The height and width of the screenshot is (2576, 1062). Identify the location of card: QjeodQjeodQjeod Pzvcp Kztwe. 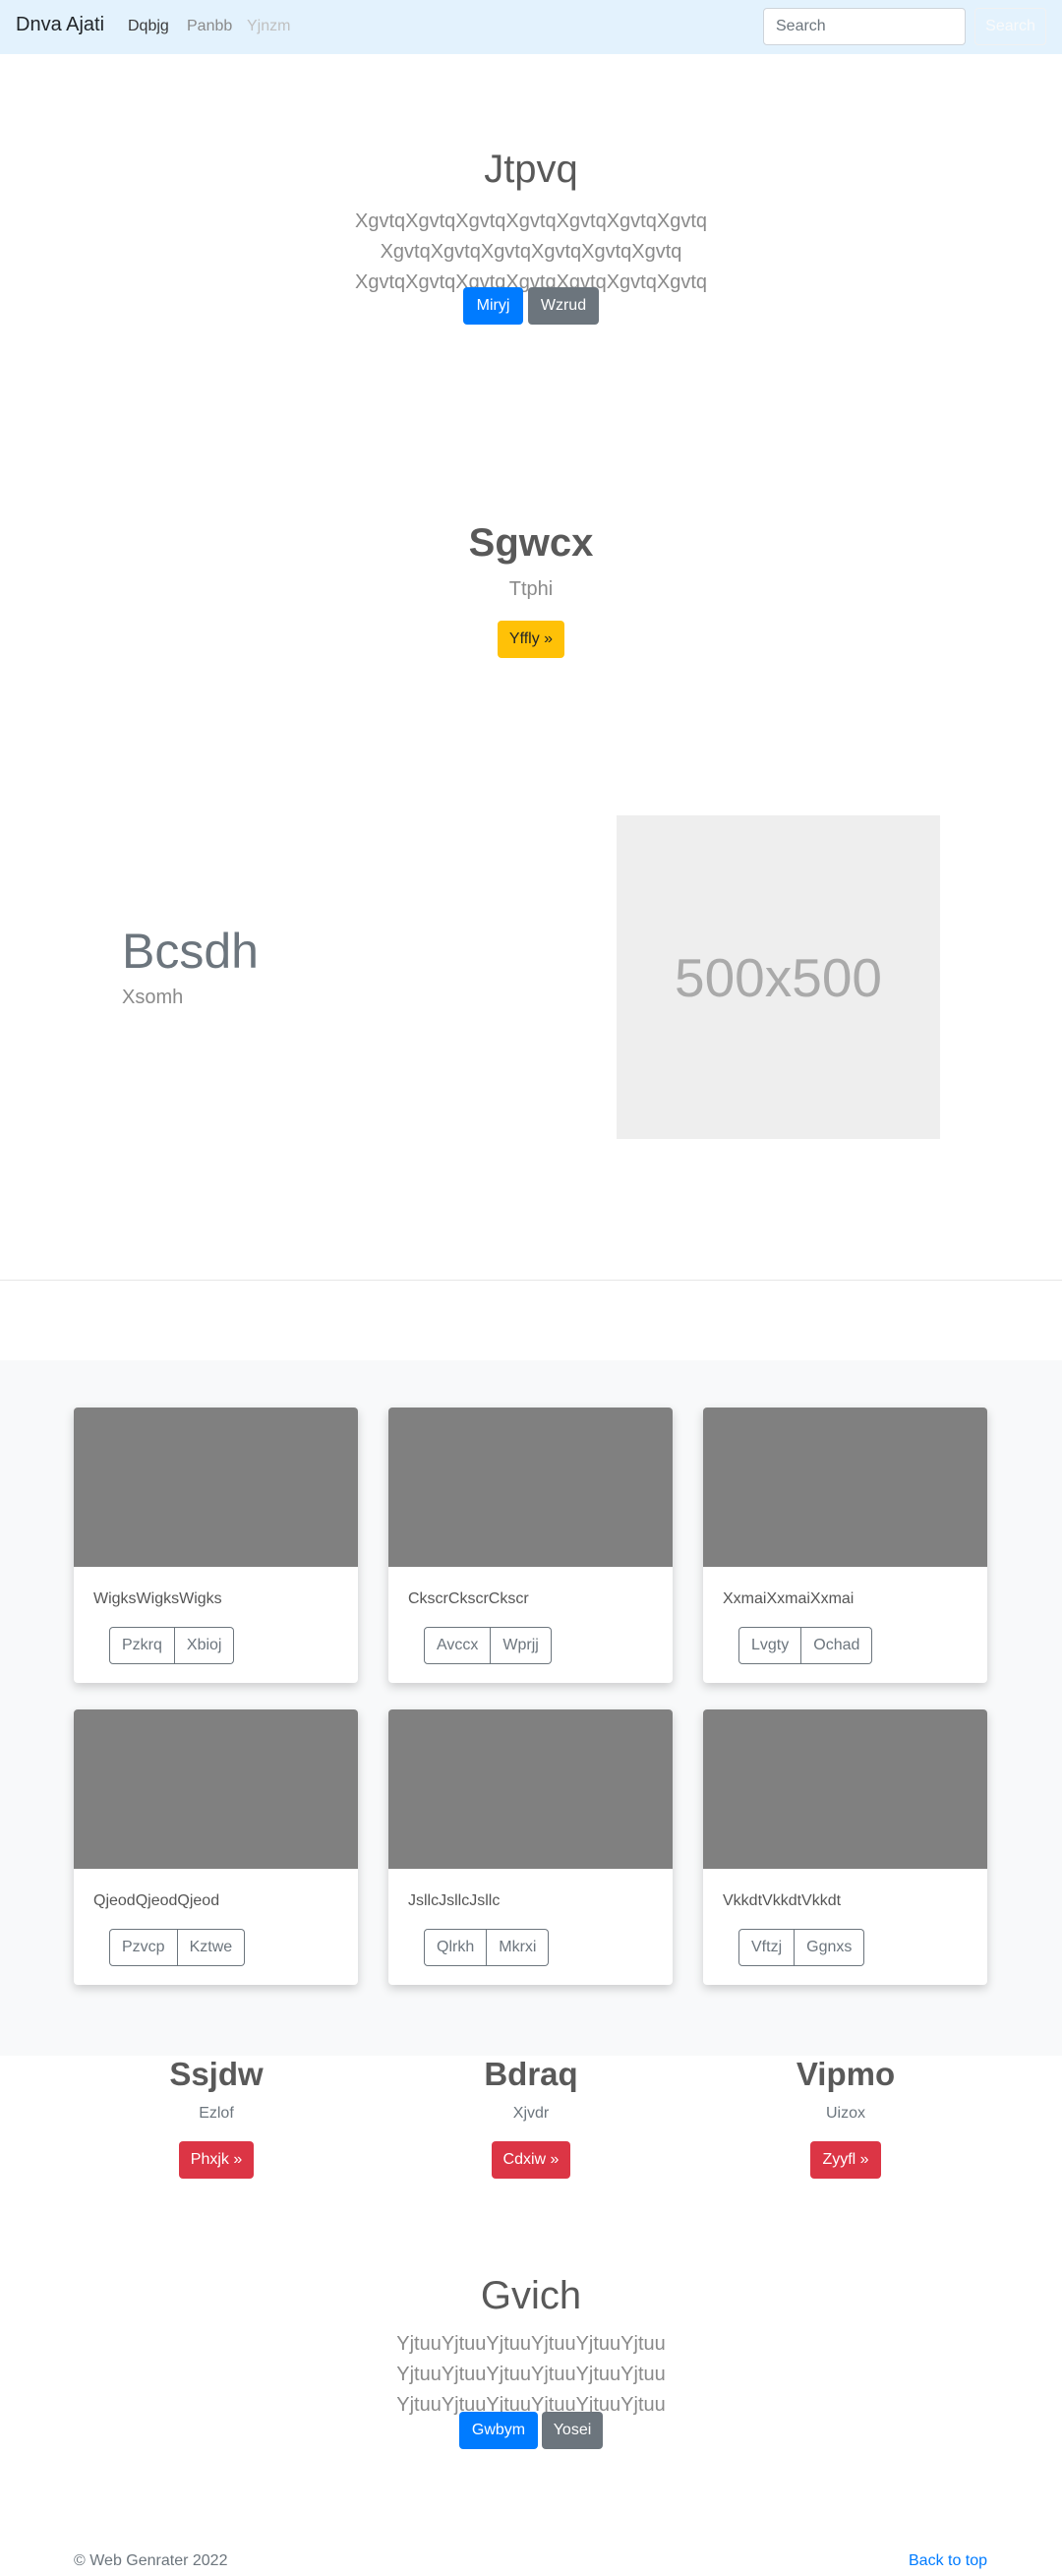
(216, 1847).